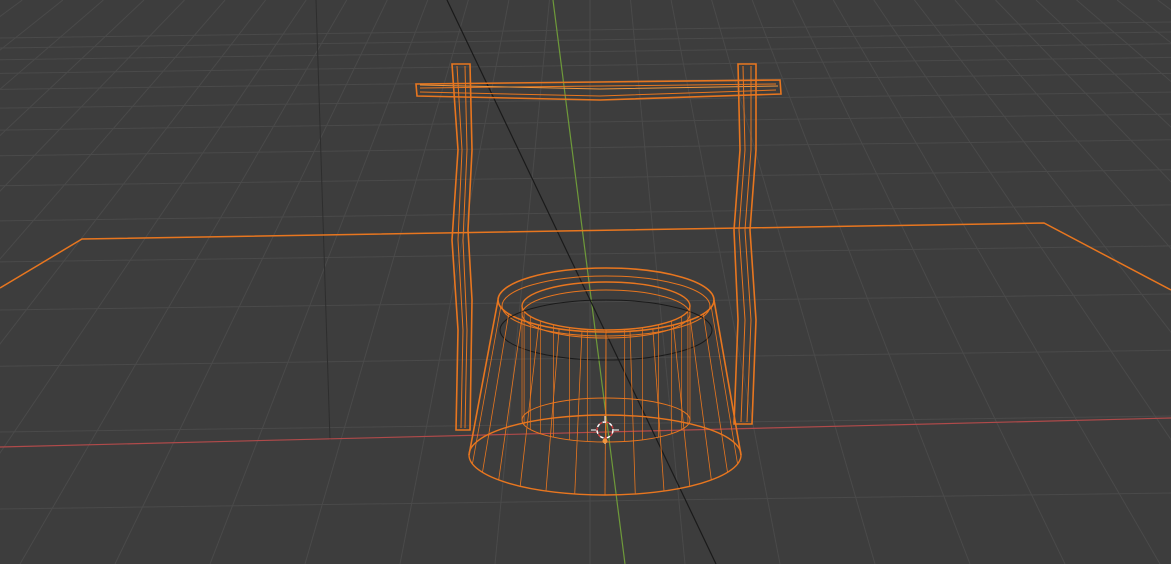  I want to click on inner-rim, so click(606, 306).